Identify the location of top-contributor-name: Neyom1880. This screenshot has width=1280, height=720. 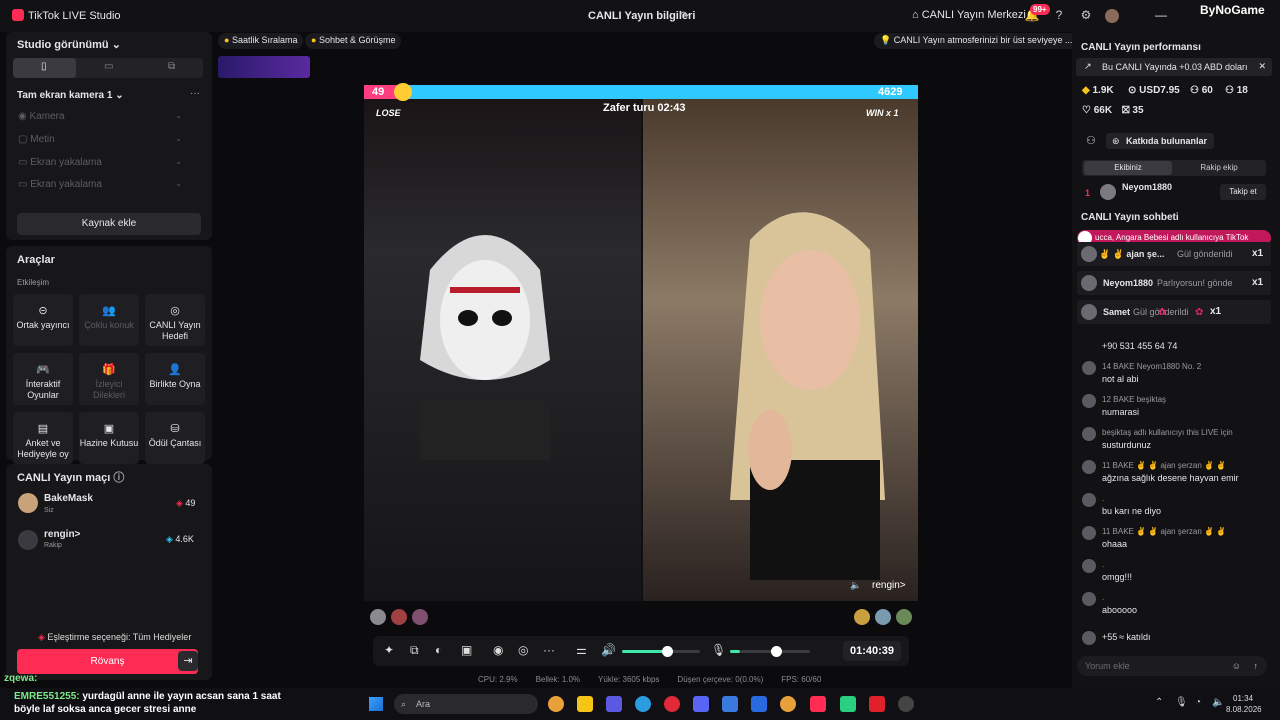
(1147, 187).